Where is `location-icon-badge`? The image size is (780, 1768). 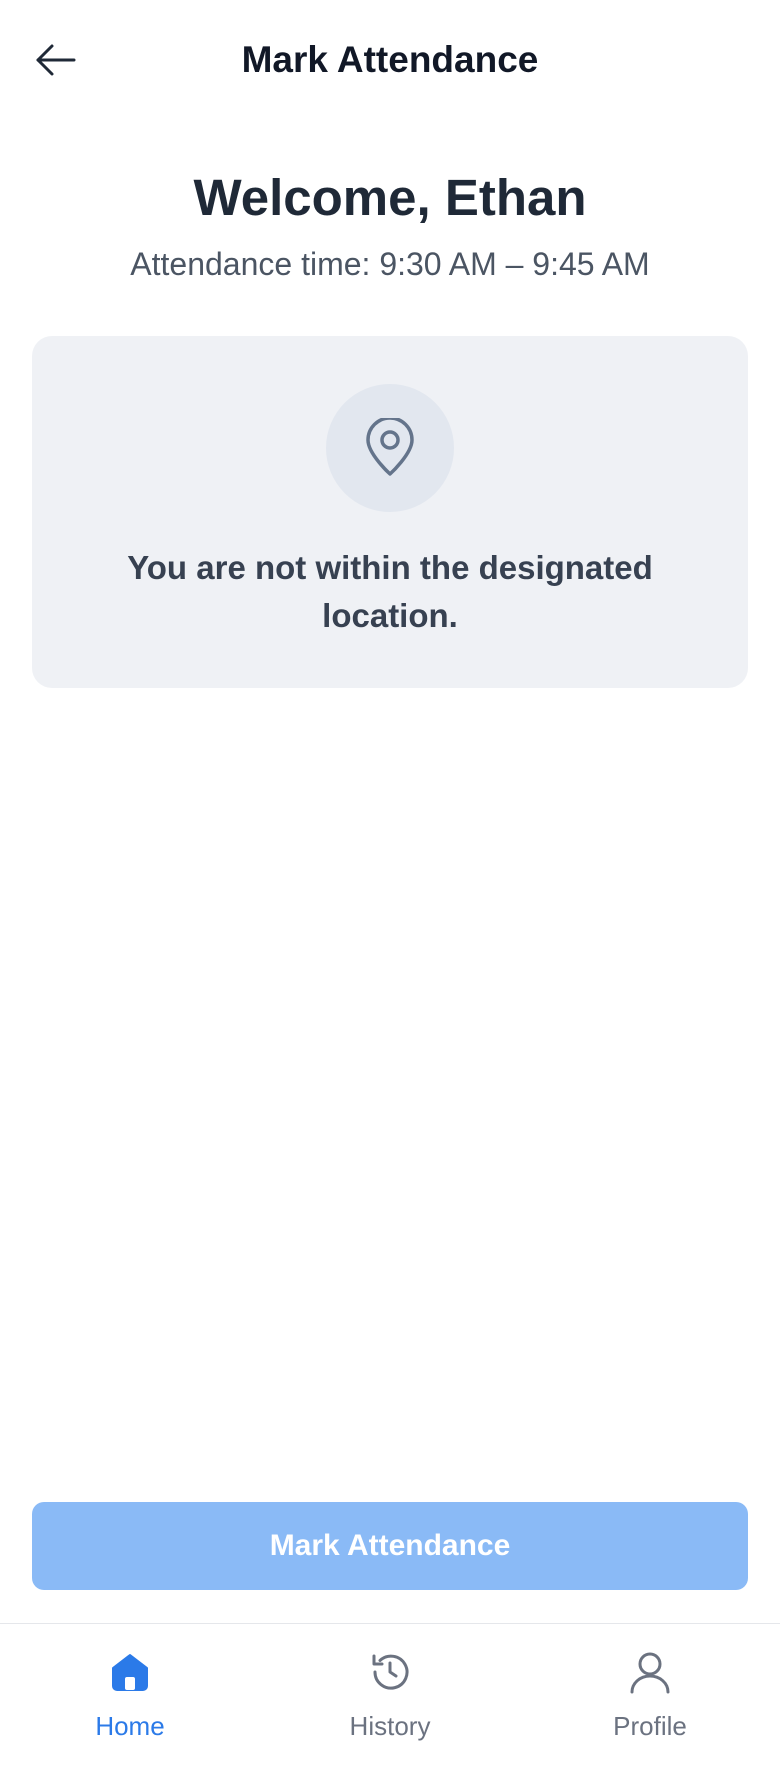 location-icon-badge is located at coordinates (390, 448).